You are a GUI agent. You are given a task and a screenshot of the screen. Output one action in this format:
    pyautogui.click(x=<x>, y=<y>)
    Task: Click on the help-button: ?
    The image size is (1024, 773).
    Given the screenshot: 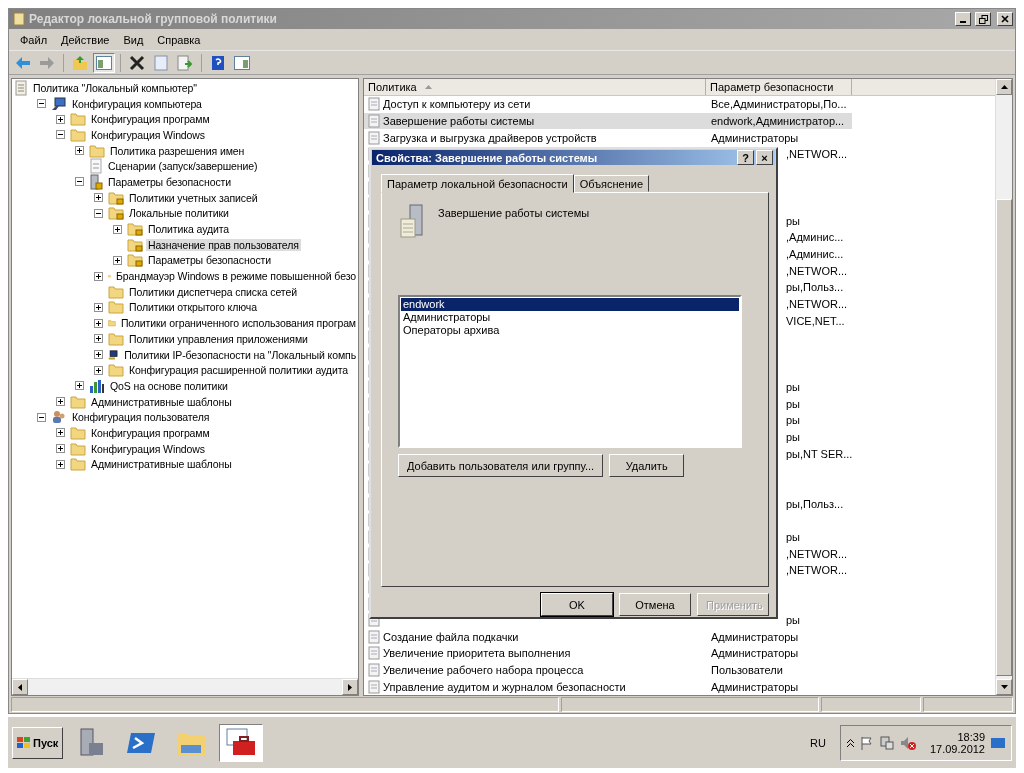 What is the action you would take?
    pyautogui.click(x=745, y=157)
    